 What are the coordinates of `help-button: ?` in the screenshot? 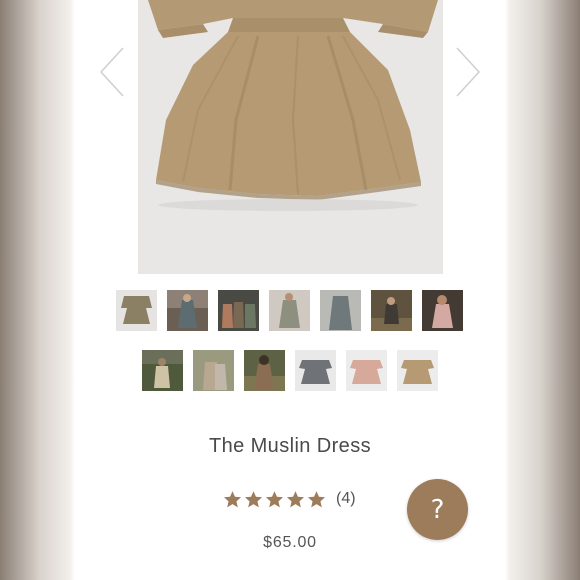 It's located at (437, 509).